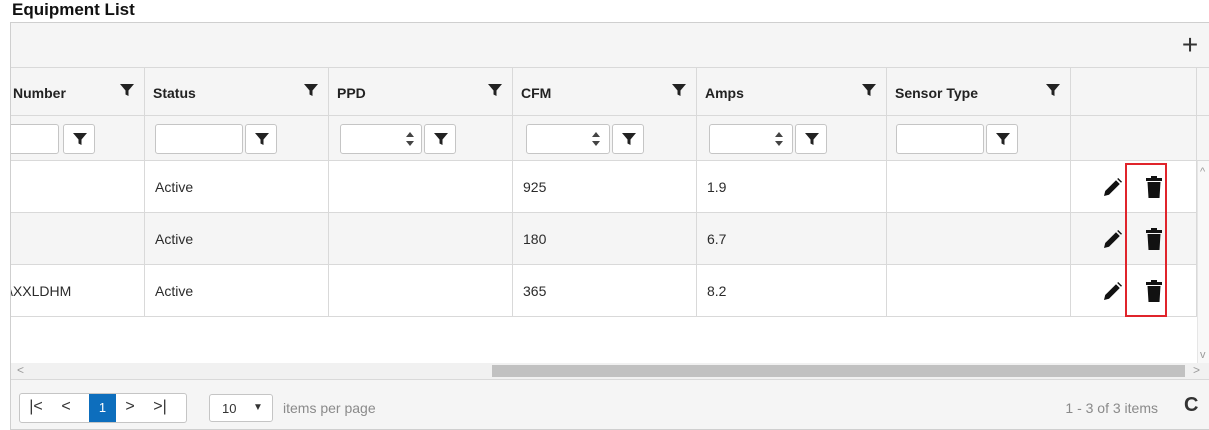  What do you see at coordinates (329, 408) in the screenshot?
I see `items-per-page-label: items per page` at bounding box center [329, 408].